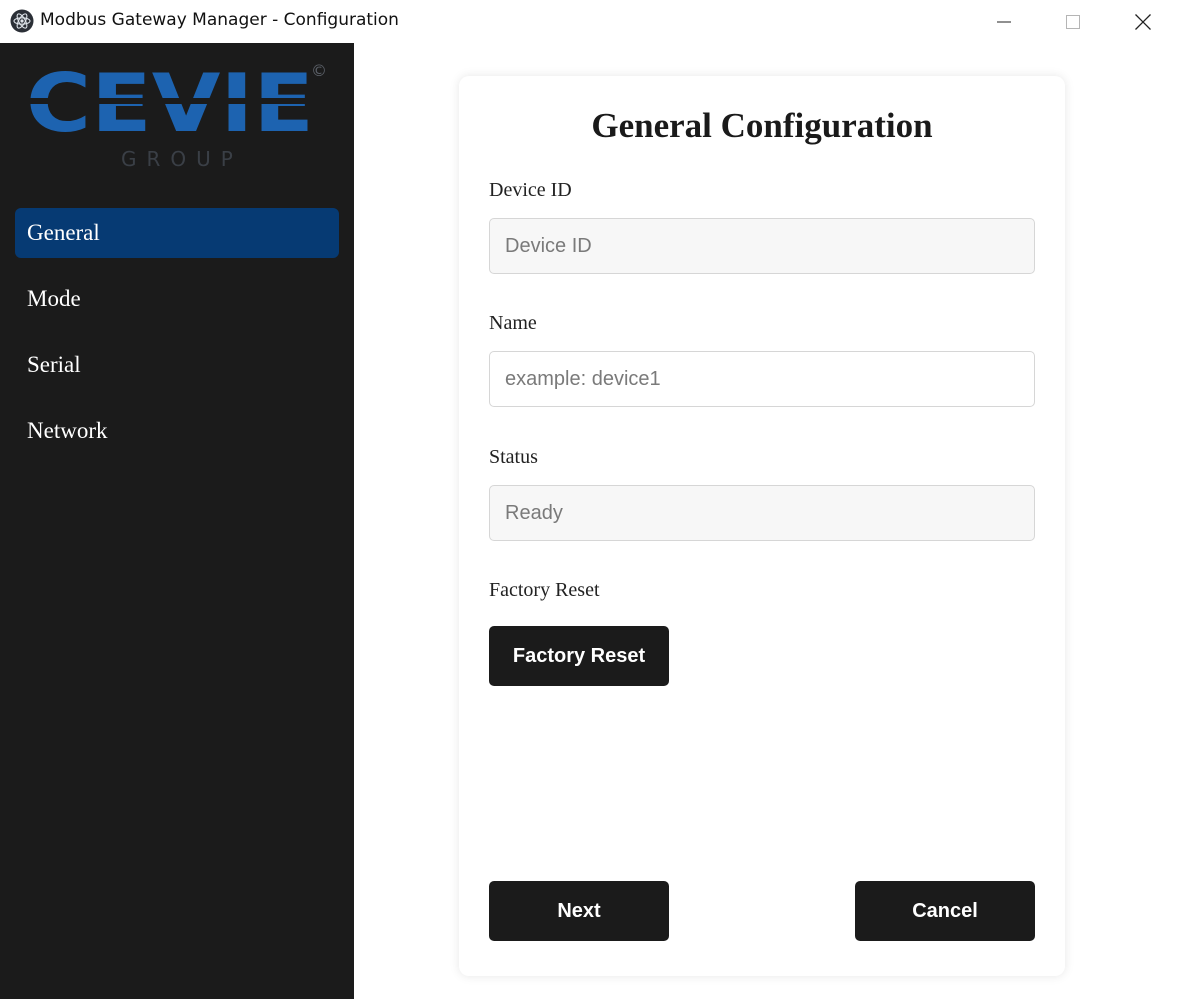 This screenshot has height=999, width=1177. I want to click on maximize-button, so click(1073, 21).